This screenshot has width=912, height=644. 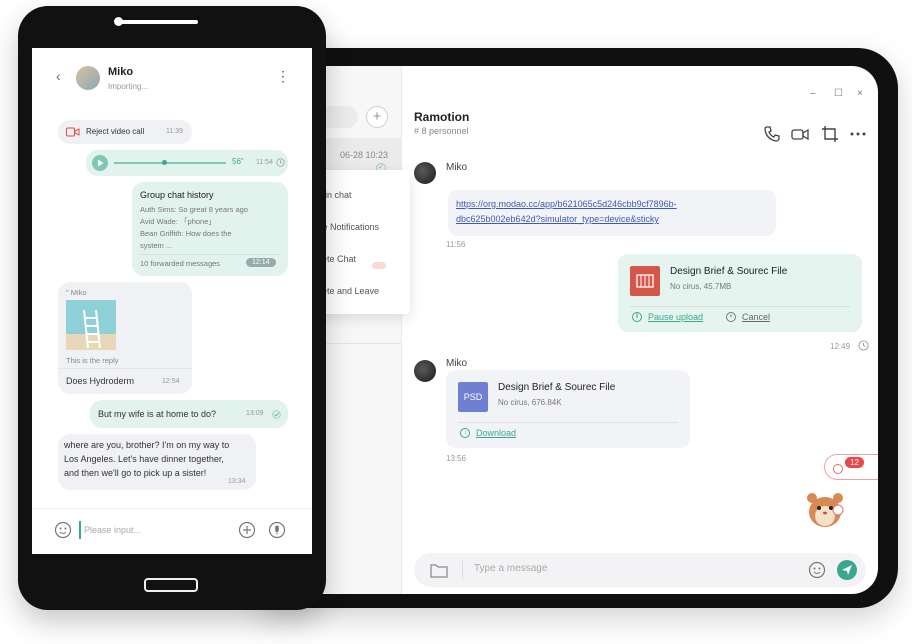 I want to click on quote-sender: " Miko, so click(x=76, y=292).